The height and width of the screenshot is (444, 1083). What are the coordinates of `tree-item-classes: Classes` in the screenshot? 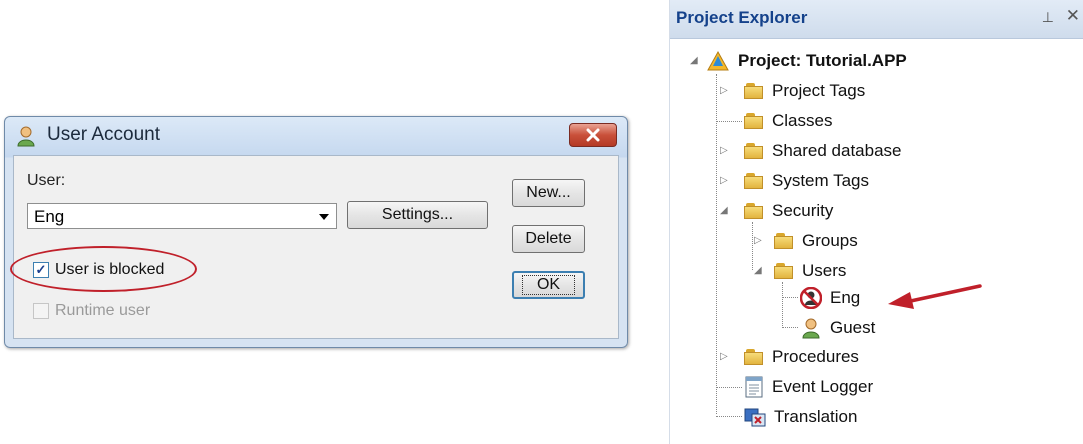 It's located at (788, 121).